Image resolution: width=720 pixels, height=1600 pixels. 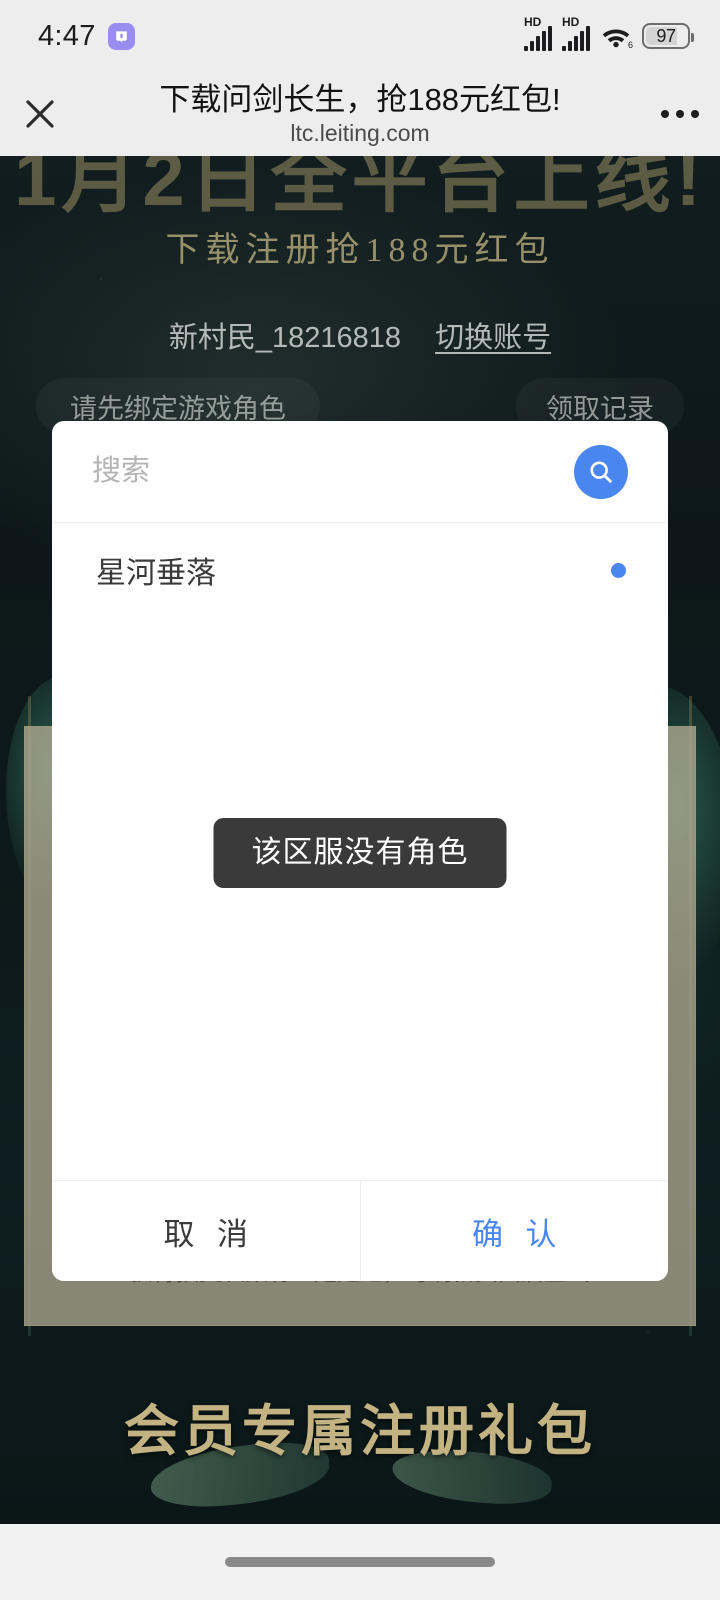 What do you see at coordinates (206, 1231) in the screenshot?
I see `cancel-button: 取 消` at bounding box center [206, 1231].